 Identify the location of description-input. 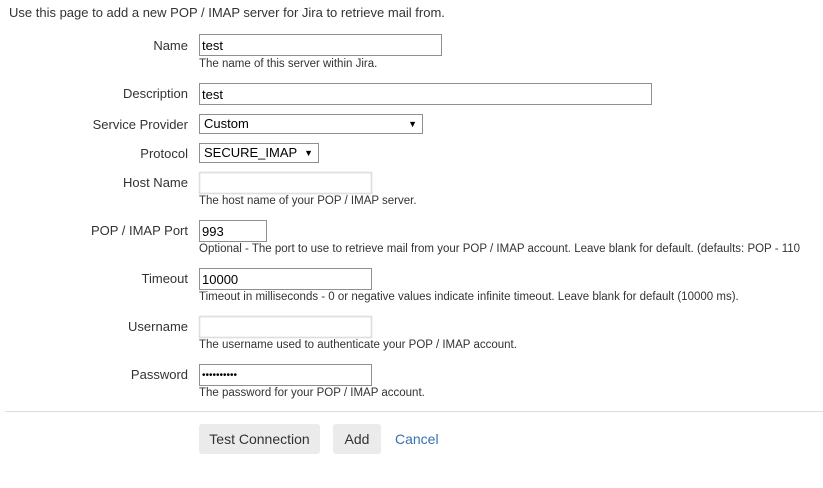
(425, 94).